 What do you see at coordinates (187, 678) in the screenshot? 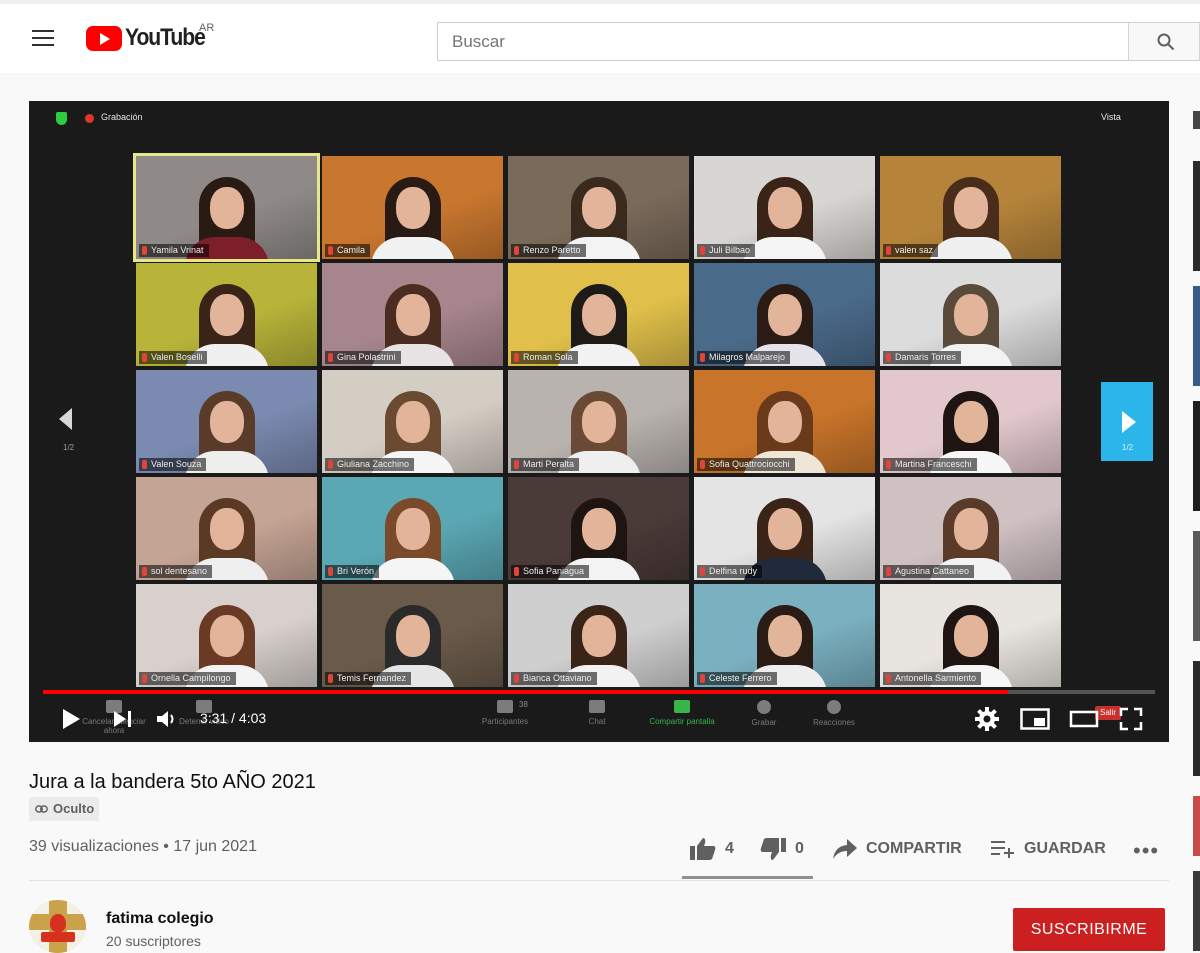
I see `participant-name: Ornella Campilongo` at bounding box center [187, 678].